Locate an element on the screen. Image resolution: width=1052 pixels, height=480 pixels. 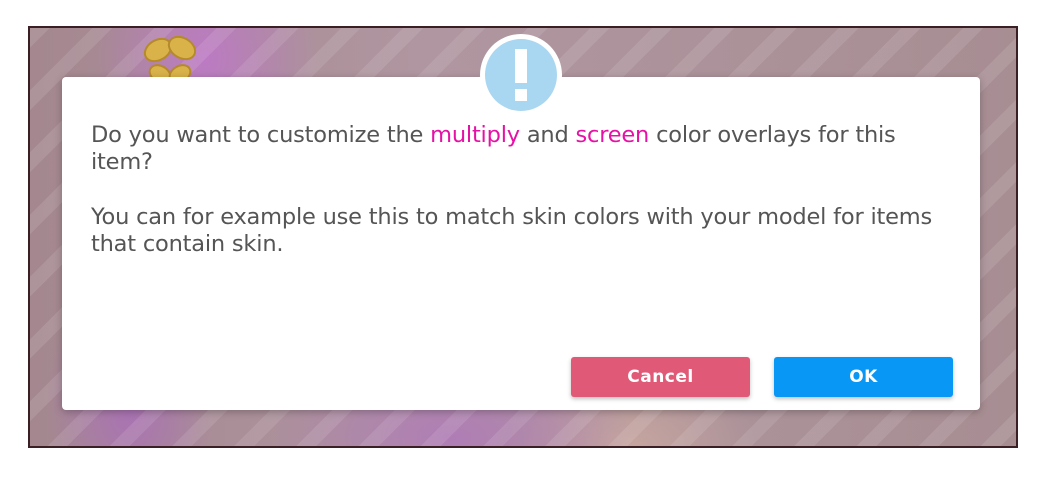
cancel-button: Cancel is located at coordinates (660, 377).